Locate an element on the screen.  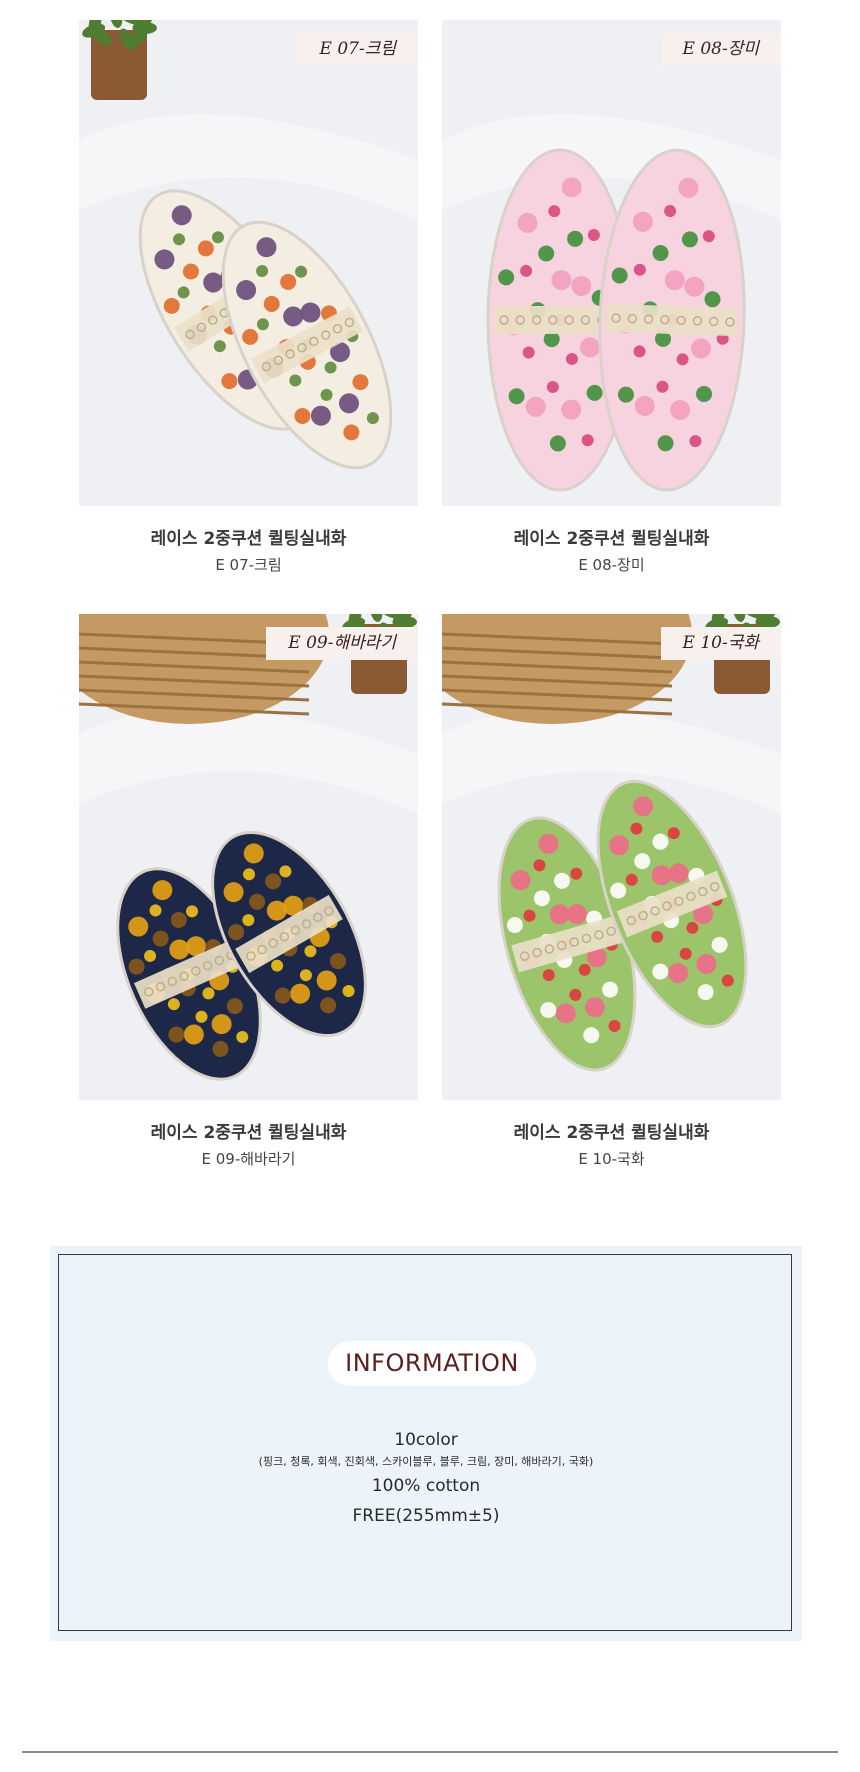
color-tag: E 10-국화 is located at coordinates (720, 643).